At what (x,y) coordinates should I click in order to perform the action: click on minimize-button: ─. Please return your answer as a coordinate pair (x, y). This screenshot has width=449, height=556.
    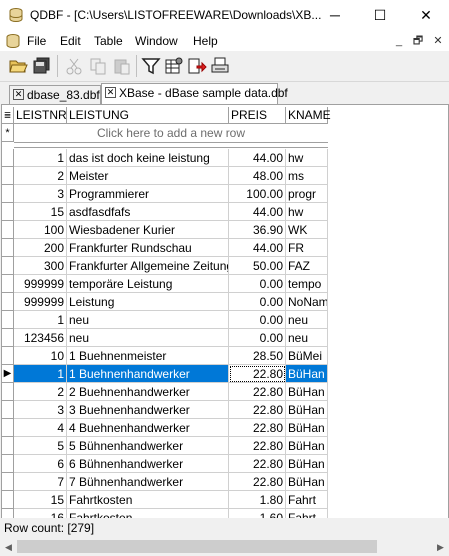
    Looking at the image, I should click on (335, 15).